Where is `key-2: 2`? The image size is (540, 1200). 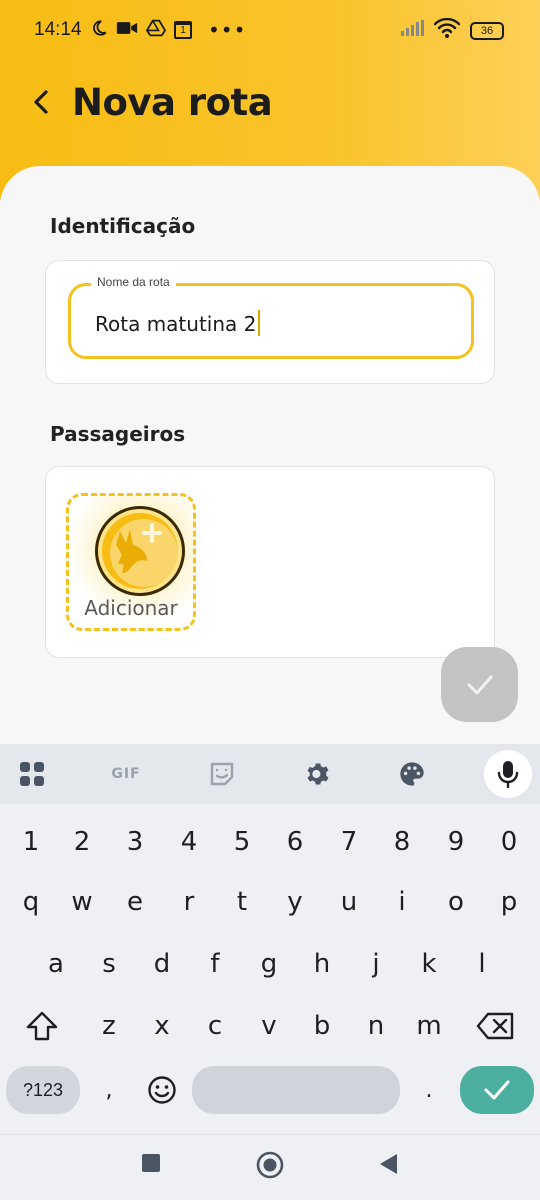
key-2: 2 is located at coordinates (82, 842).